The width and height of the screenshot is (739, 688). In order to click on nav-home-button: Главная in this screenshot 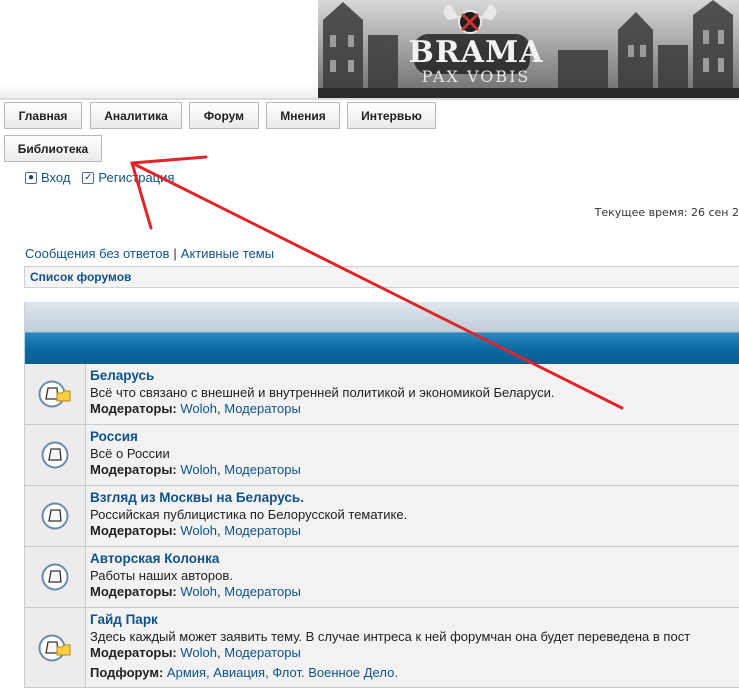, I will do `click(43, 115)`.